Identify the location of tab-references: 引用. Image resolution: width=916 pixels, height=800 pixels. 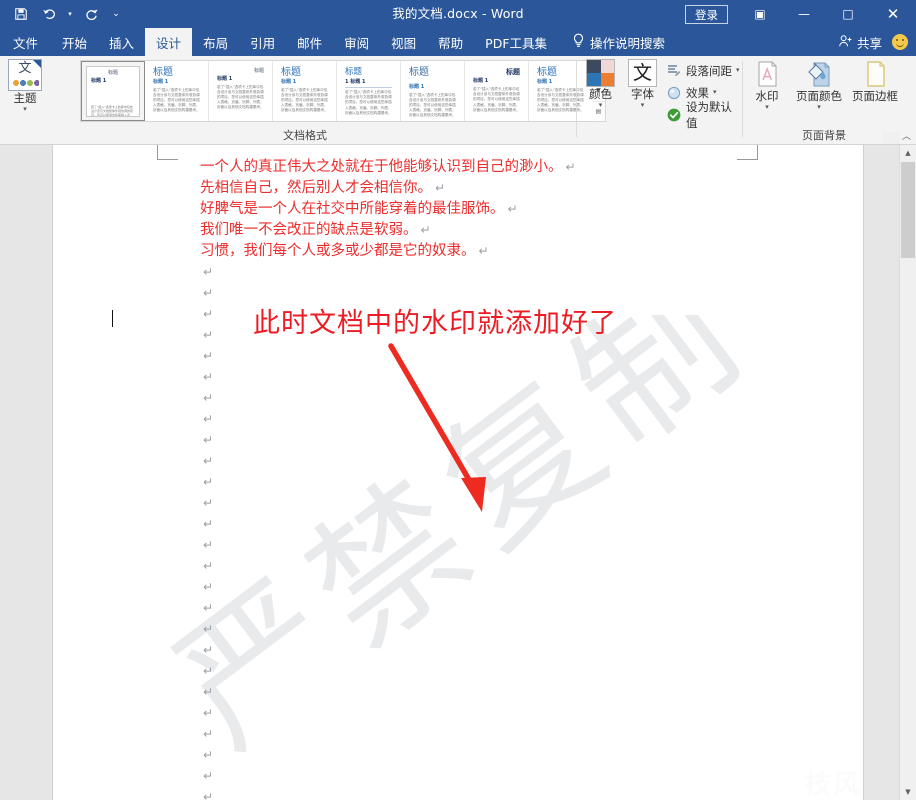
(262, 42).